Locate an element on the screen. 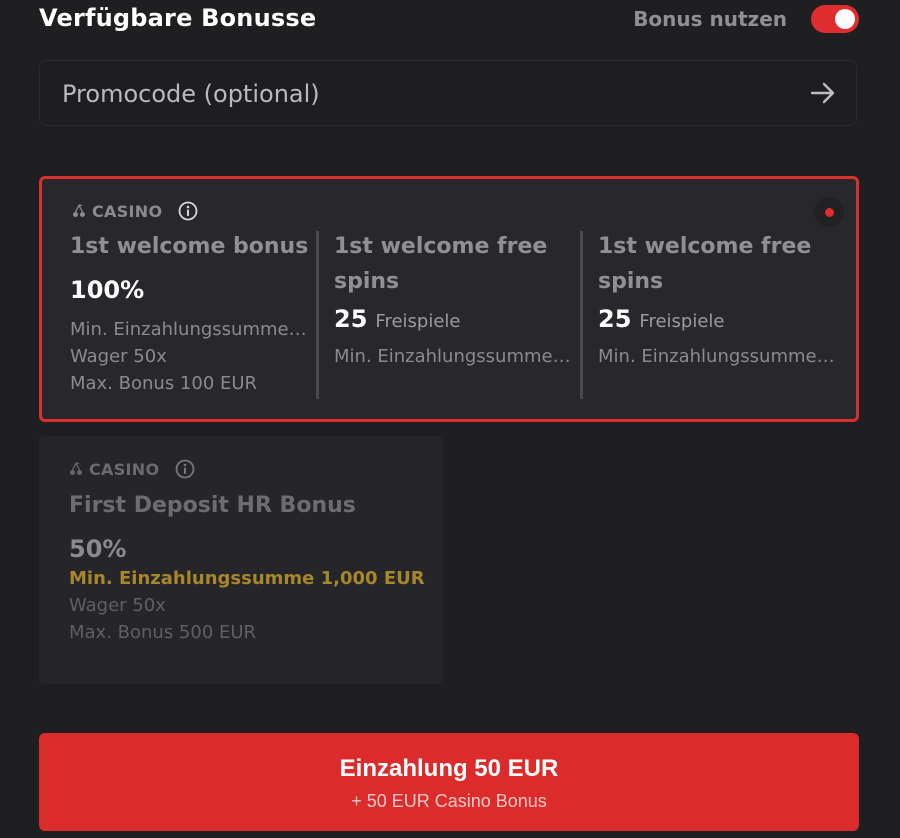 The height and width of the screenshot is (838, 900). bonus-min-deposit-warning: Min. Einzahlungssumme 1,000 EUR is located at coordinates (247, 578).